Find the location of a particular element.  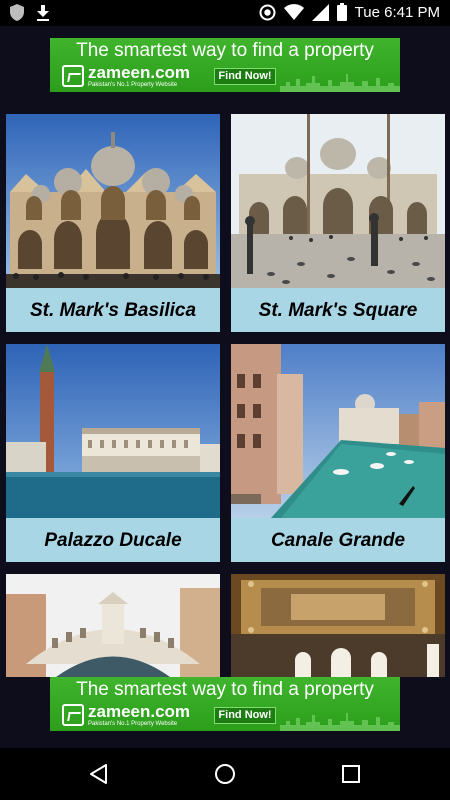

download-icon is located at coordinates (43, 12).